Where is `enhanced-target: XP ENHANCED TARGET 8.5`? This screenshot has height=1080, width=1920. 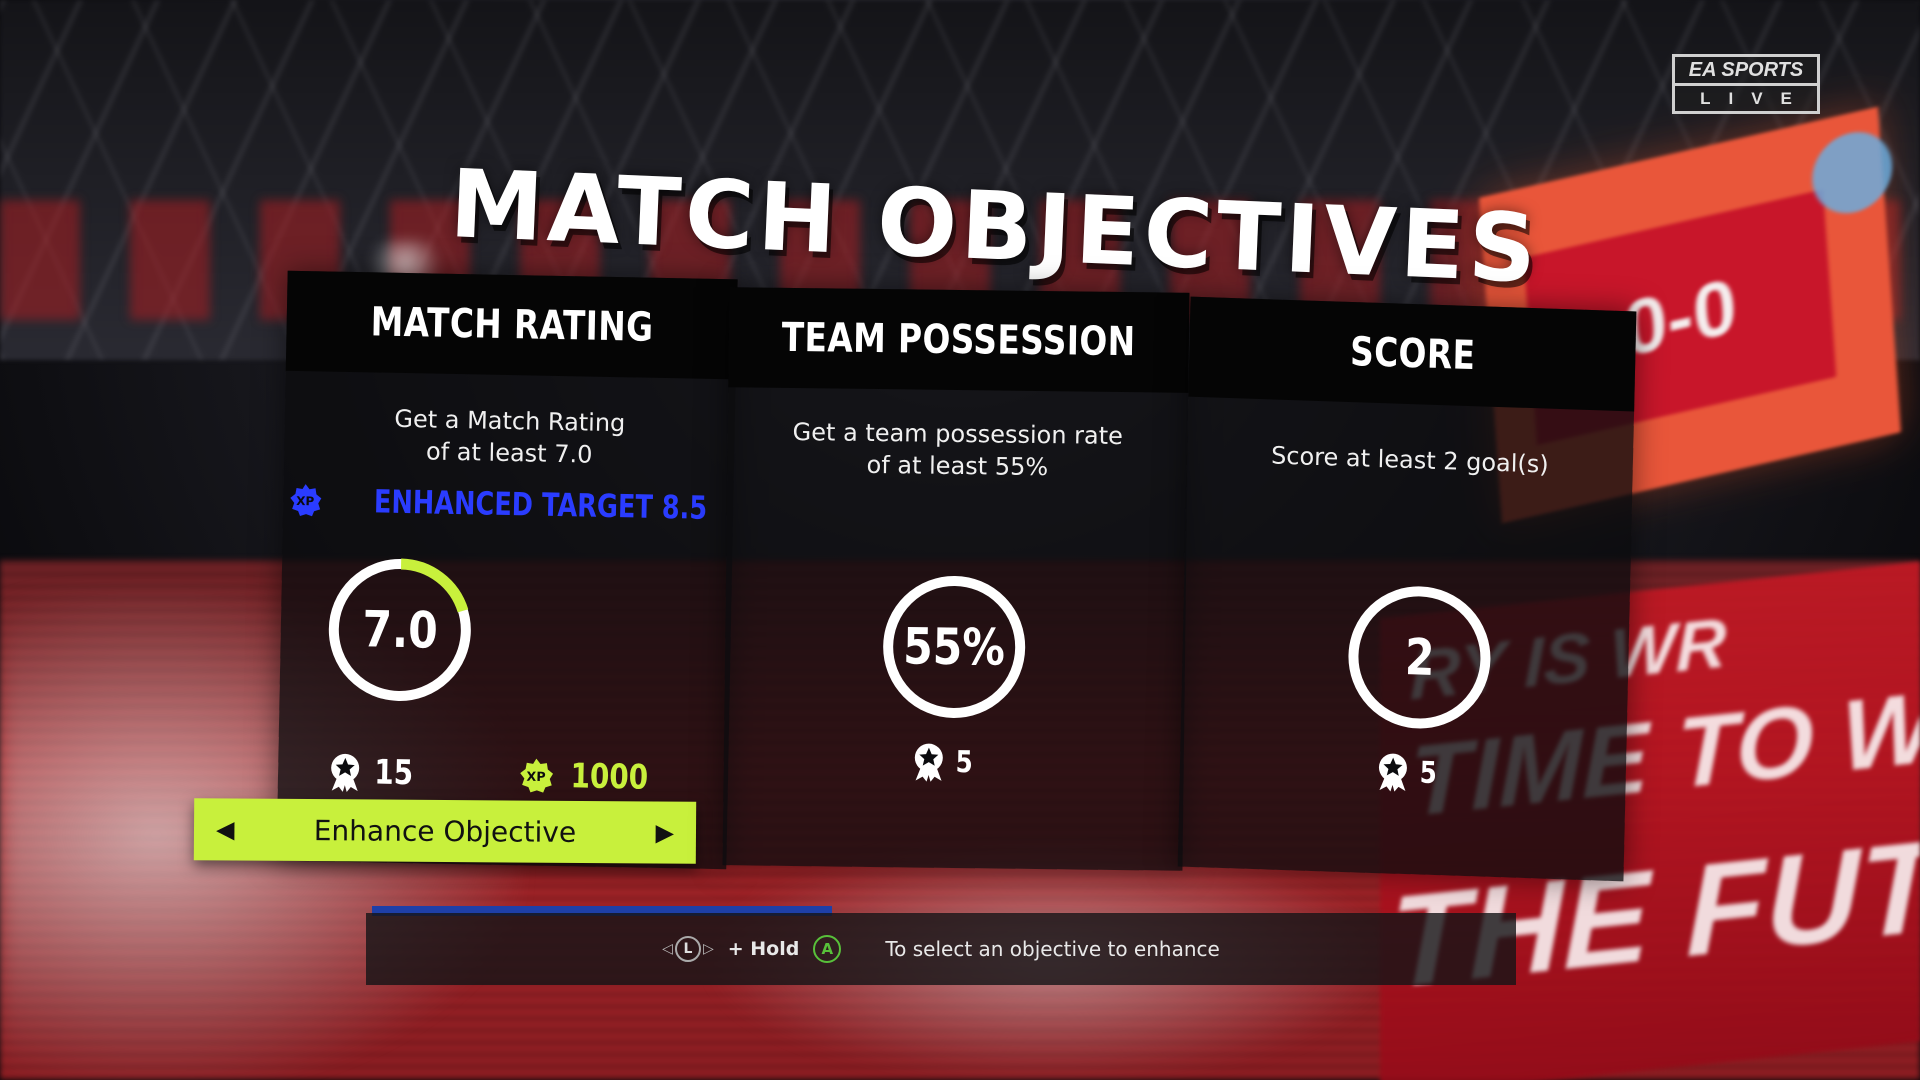 enhanced-target: XP ENHANCED TARGET 8.5 is located at coordinates (502, 504).